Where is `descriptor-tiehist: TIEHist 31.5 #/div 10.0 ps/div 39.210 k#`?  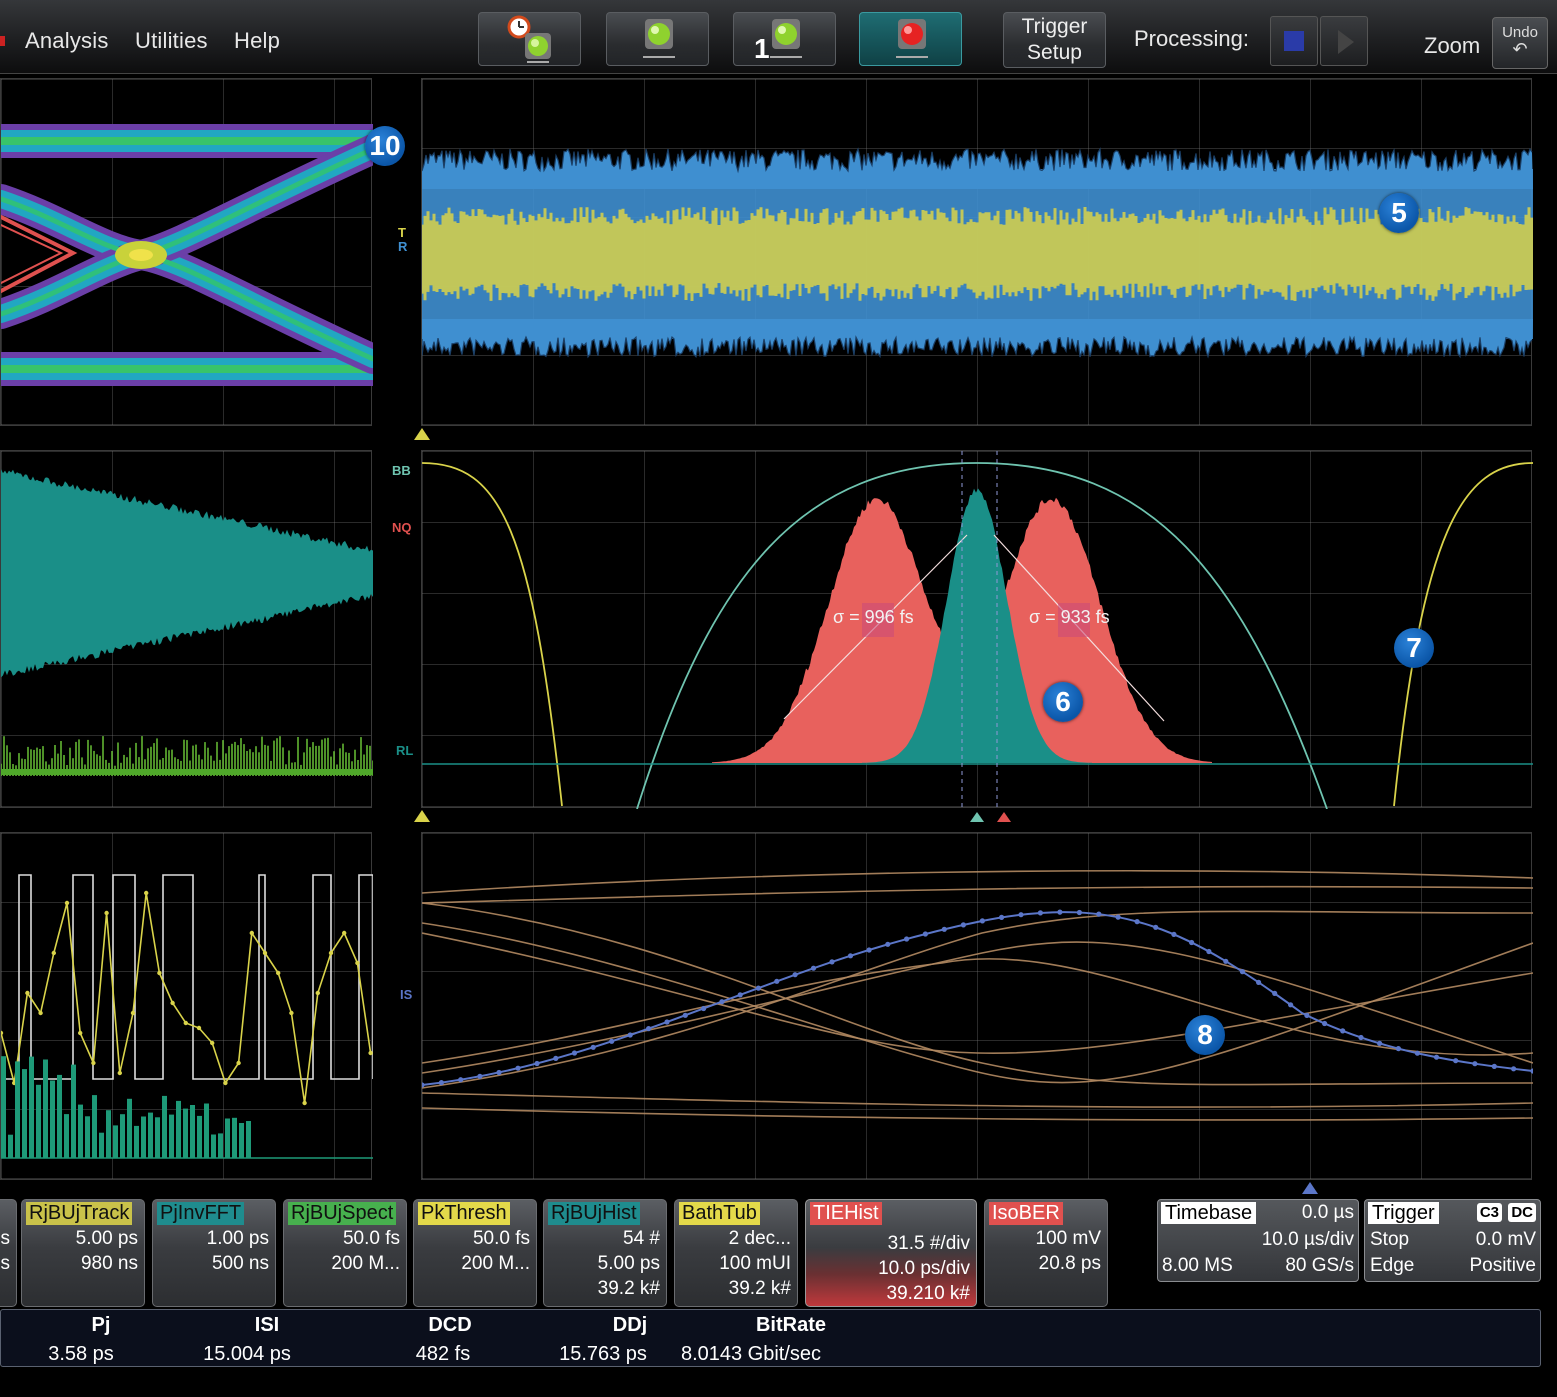
descriptor-tiehist: TIEHist 31.5 #/div 10.0 ps/div 39.210 k# is located at coordinates (891, 1253).